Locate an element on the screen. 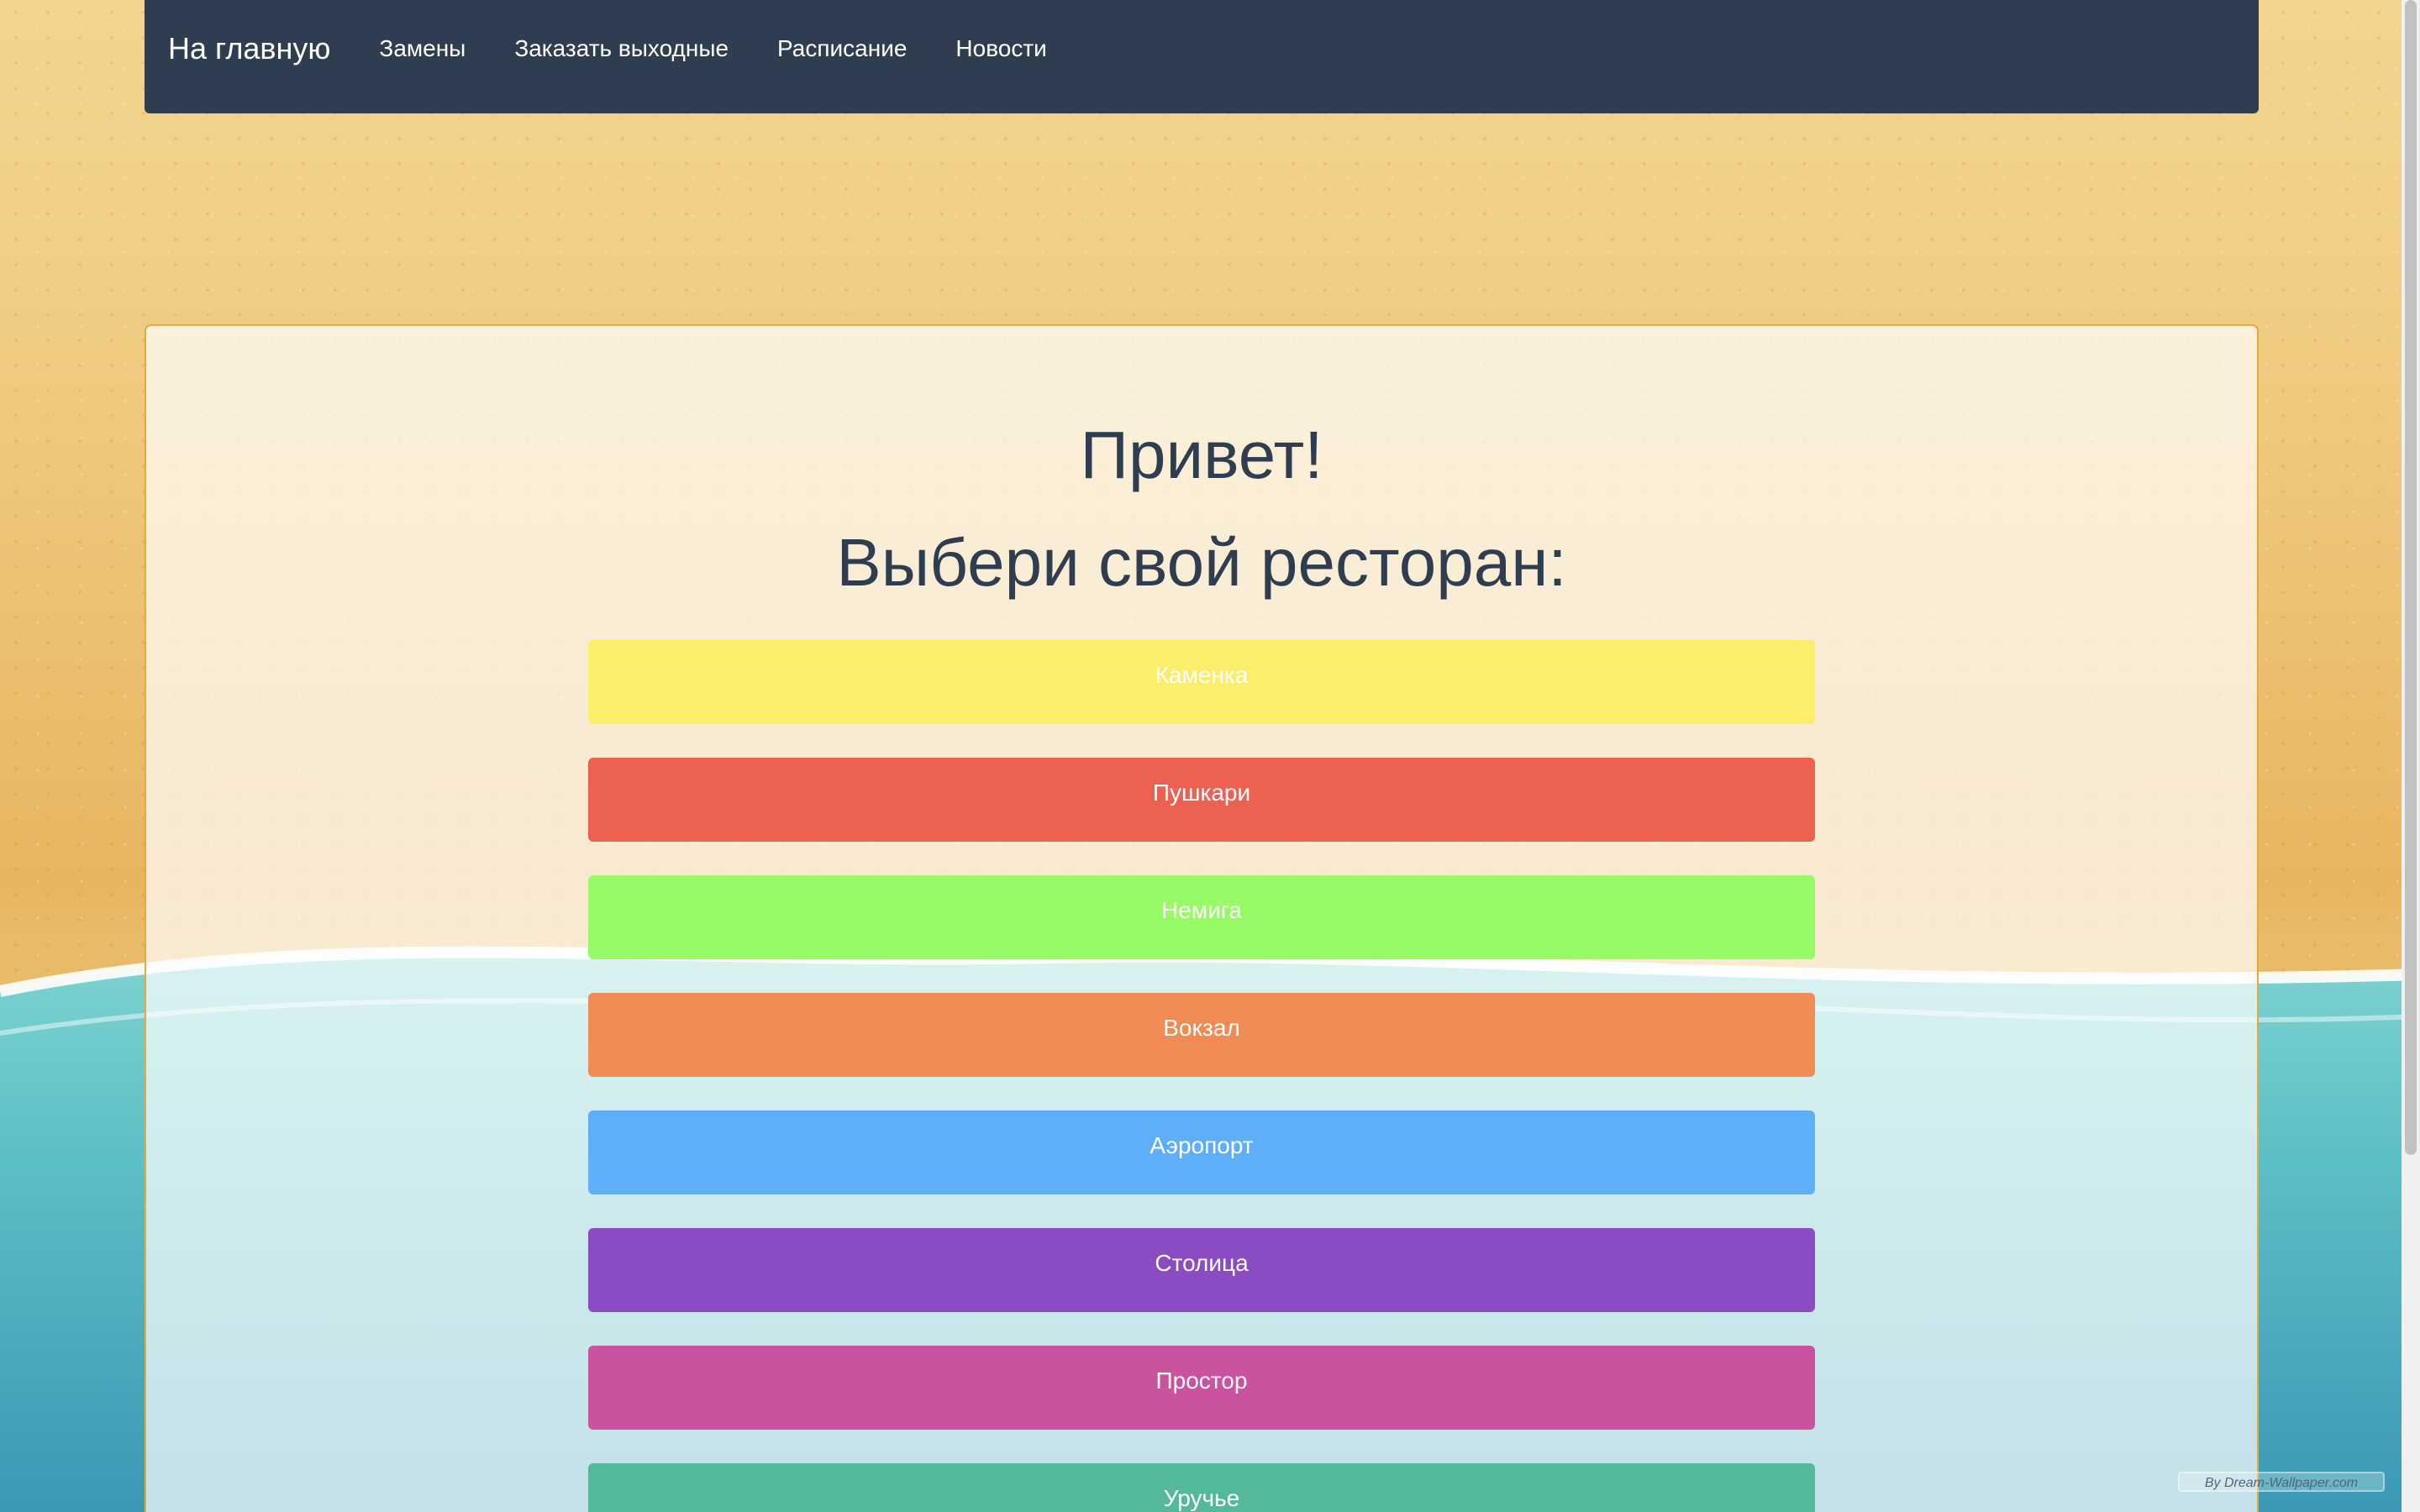 Image resolution: width=2420 pixels, height=1512 pixels. restaurant-button-stolitsa: Столица is located at coordinates (1201, 1270).